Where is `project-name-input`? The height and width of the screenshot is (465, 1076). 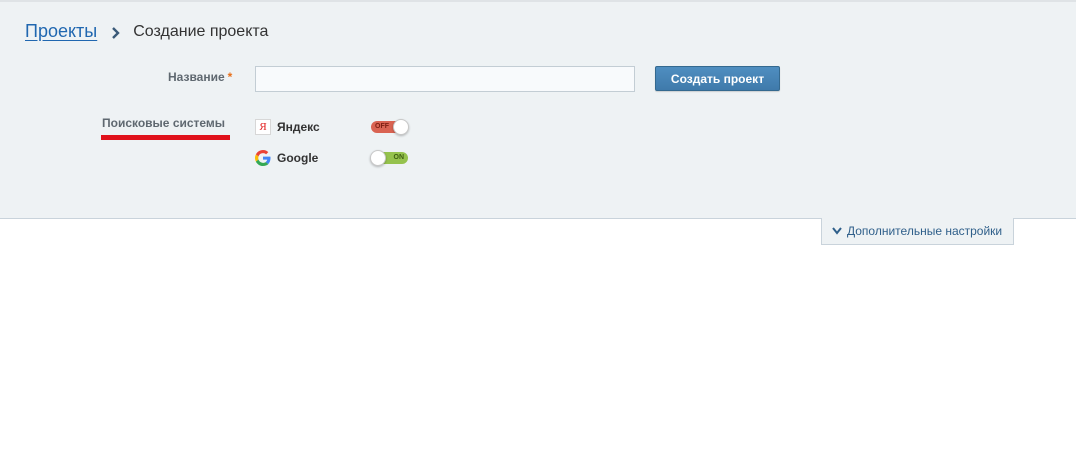
project-name-input is located at coordinates (445, 79).